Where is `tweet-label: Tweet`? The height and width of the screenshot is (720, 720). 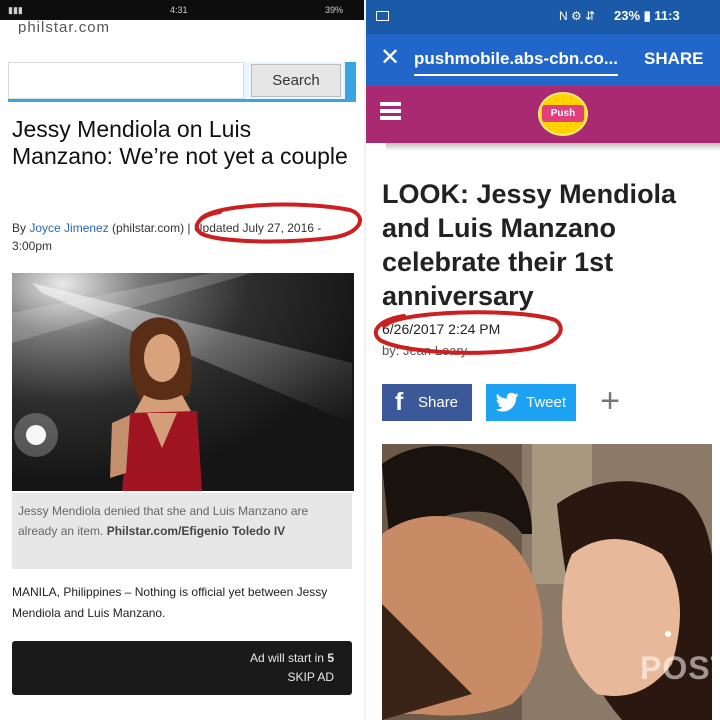 tweet-label: Tweet is located at coordinates (546, 402).